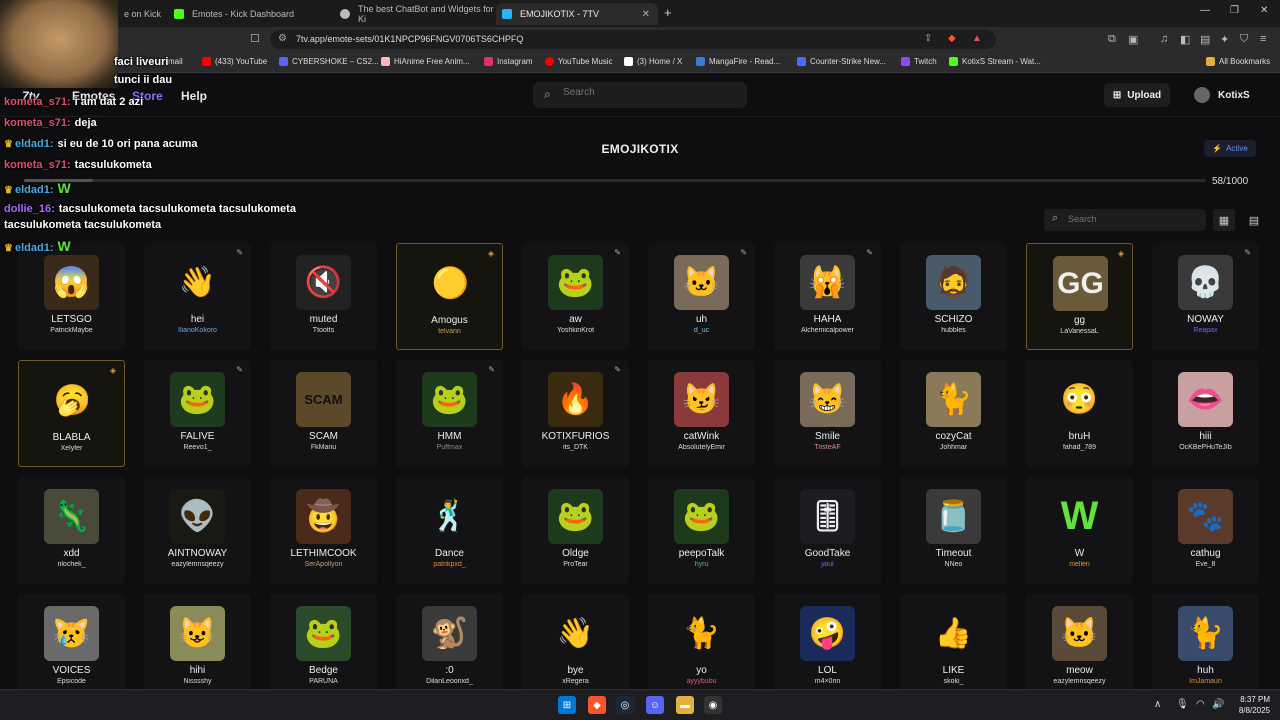 Image resolution: width=1280 pixels, height=720 pixels. Describe the element at coordinates (575, 564) in the screenshot. I see `emote-author: ProTear` at that location.